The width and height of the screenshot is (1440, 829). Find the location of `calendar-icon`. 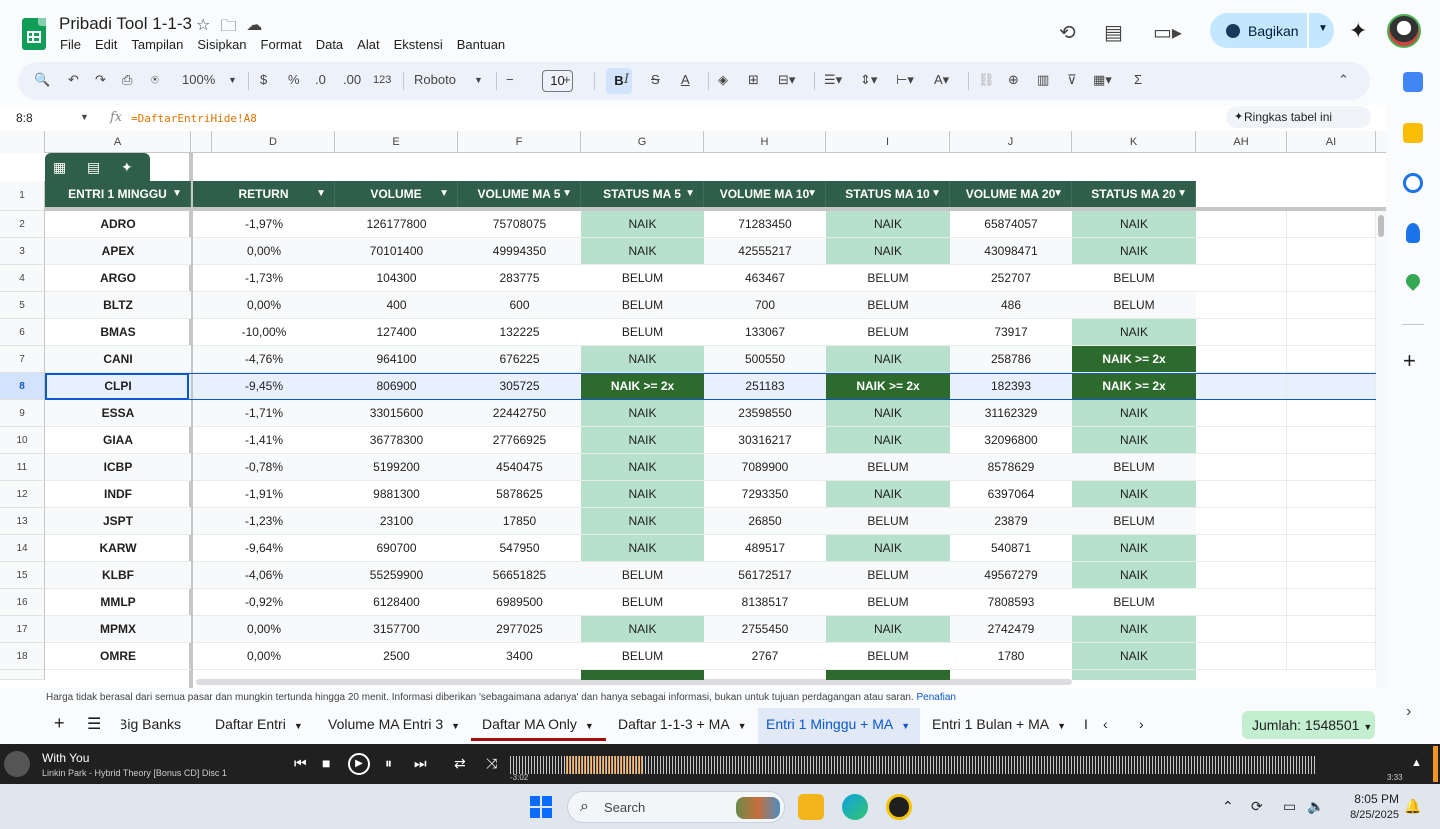

calendar-icon is located at coordinates (1413, 82).